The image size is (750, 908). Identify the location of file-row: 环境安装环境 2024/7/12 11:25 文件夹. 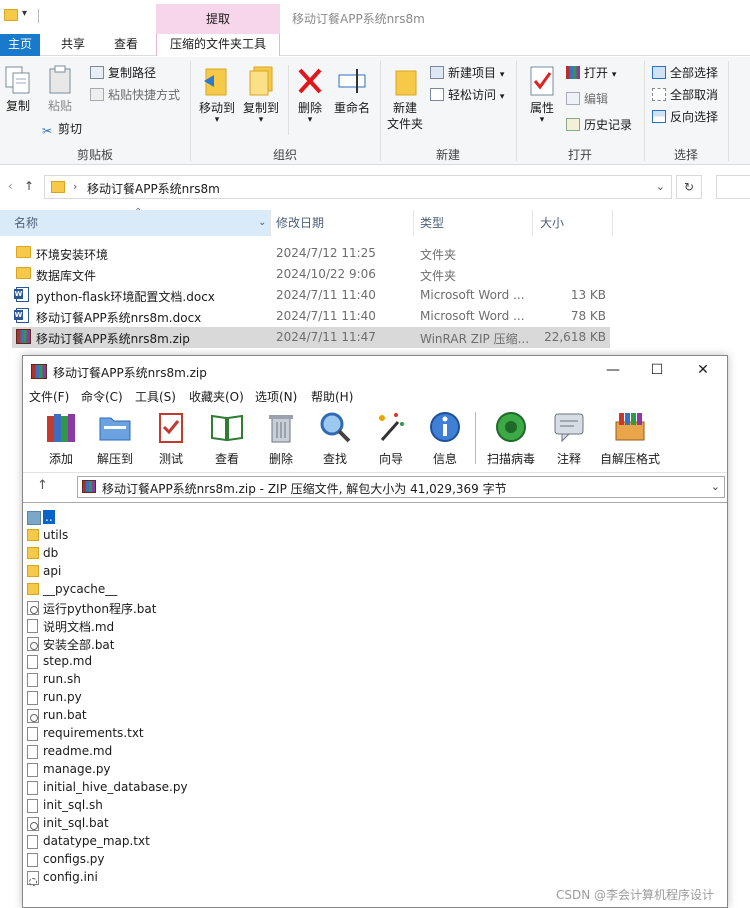
(311, 253).